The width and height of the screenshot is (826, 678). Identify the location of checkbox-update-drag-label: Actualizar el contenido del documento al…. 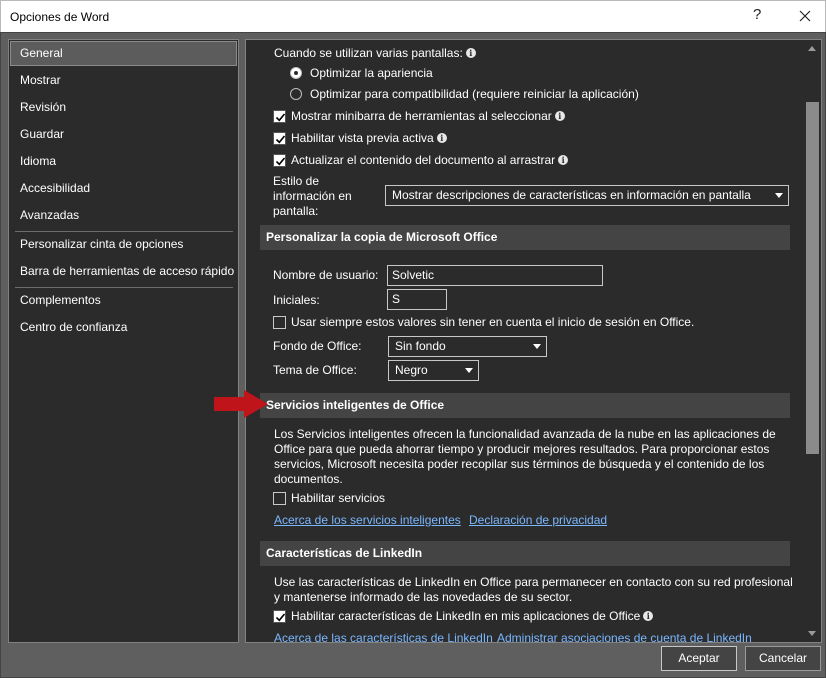
(430, 160).